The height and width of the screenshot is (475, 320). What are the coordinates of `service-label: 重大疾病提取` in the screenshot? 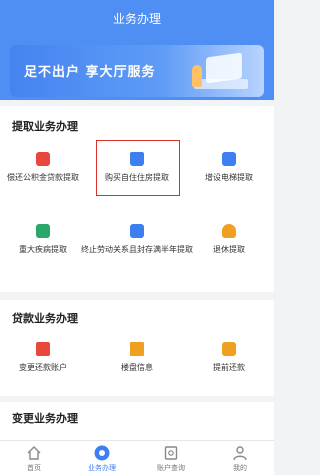 It's located at (43, 249).